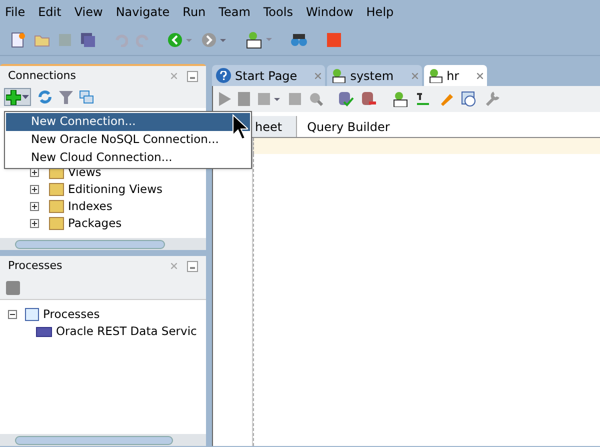 This screenshot has width=600, height=447. I want to click on editor-tab: system, so click(374, 75).